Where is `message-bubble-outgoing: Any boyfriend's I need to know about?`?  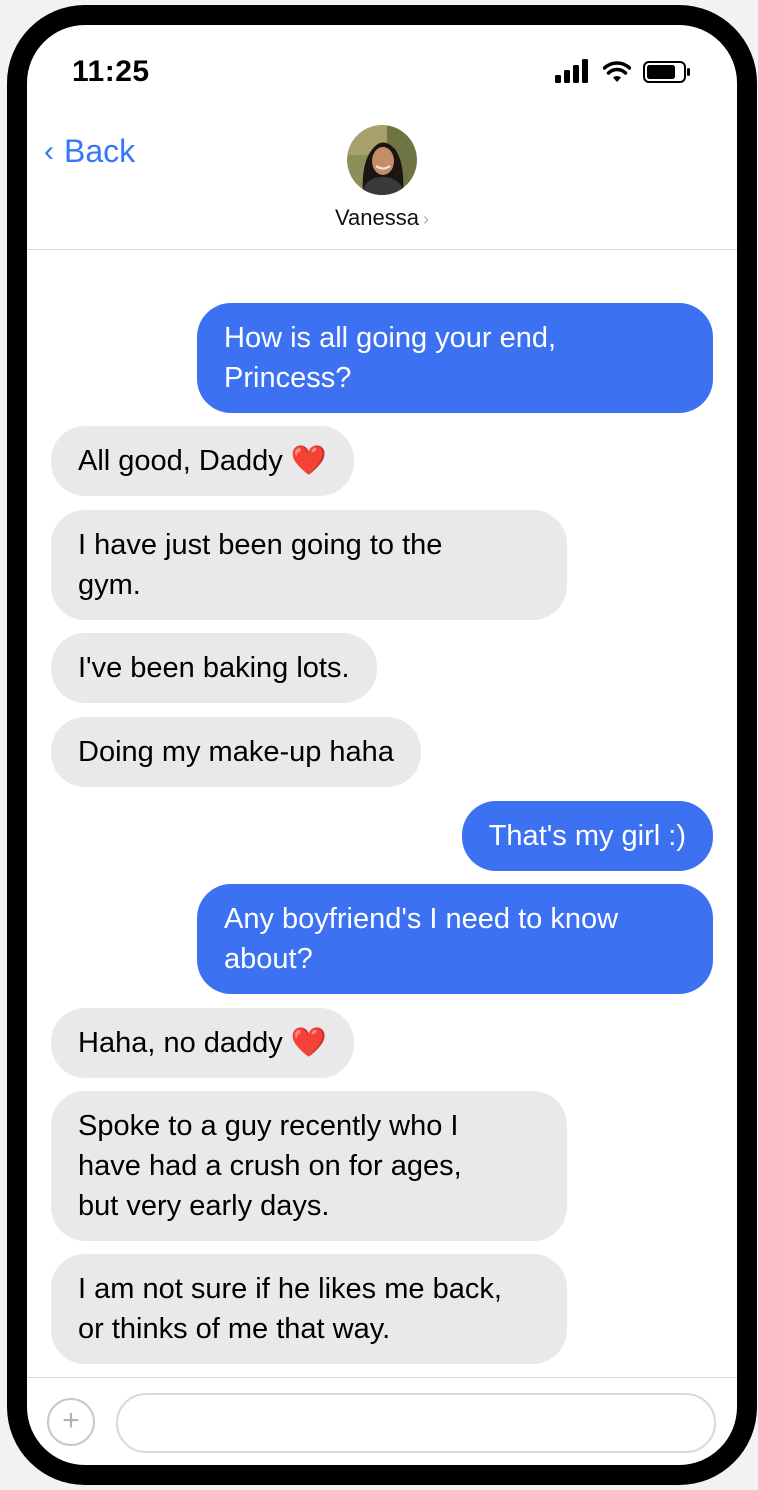
message-bubble-outgoing: Any boyfriend's I need to know about? is located at coordinates (455, 939).